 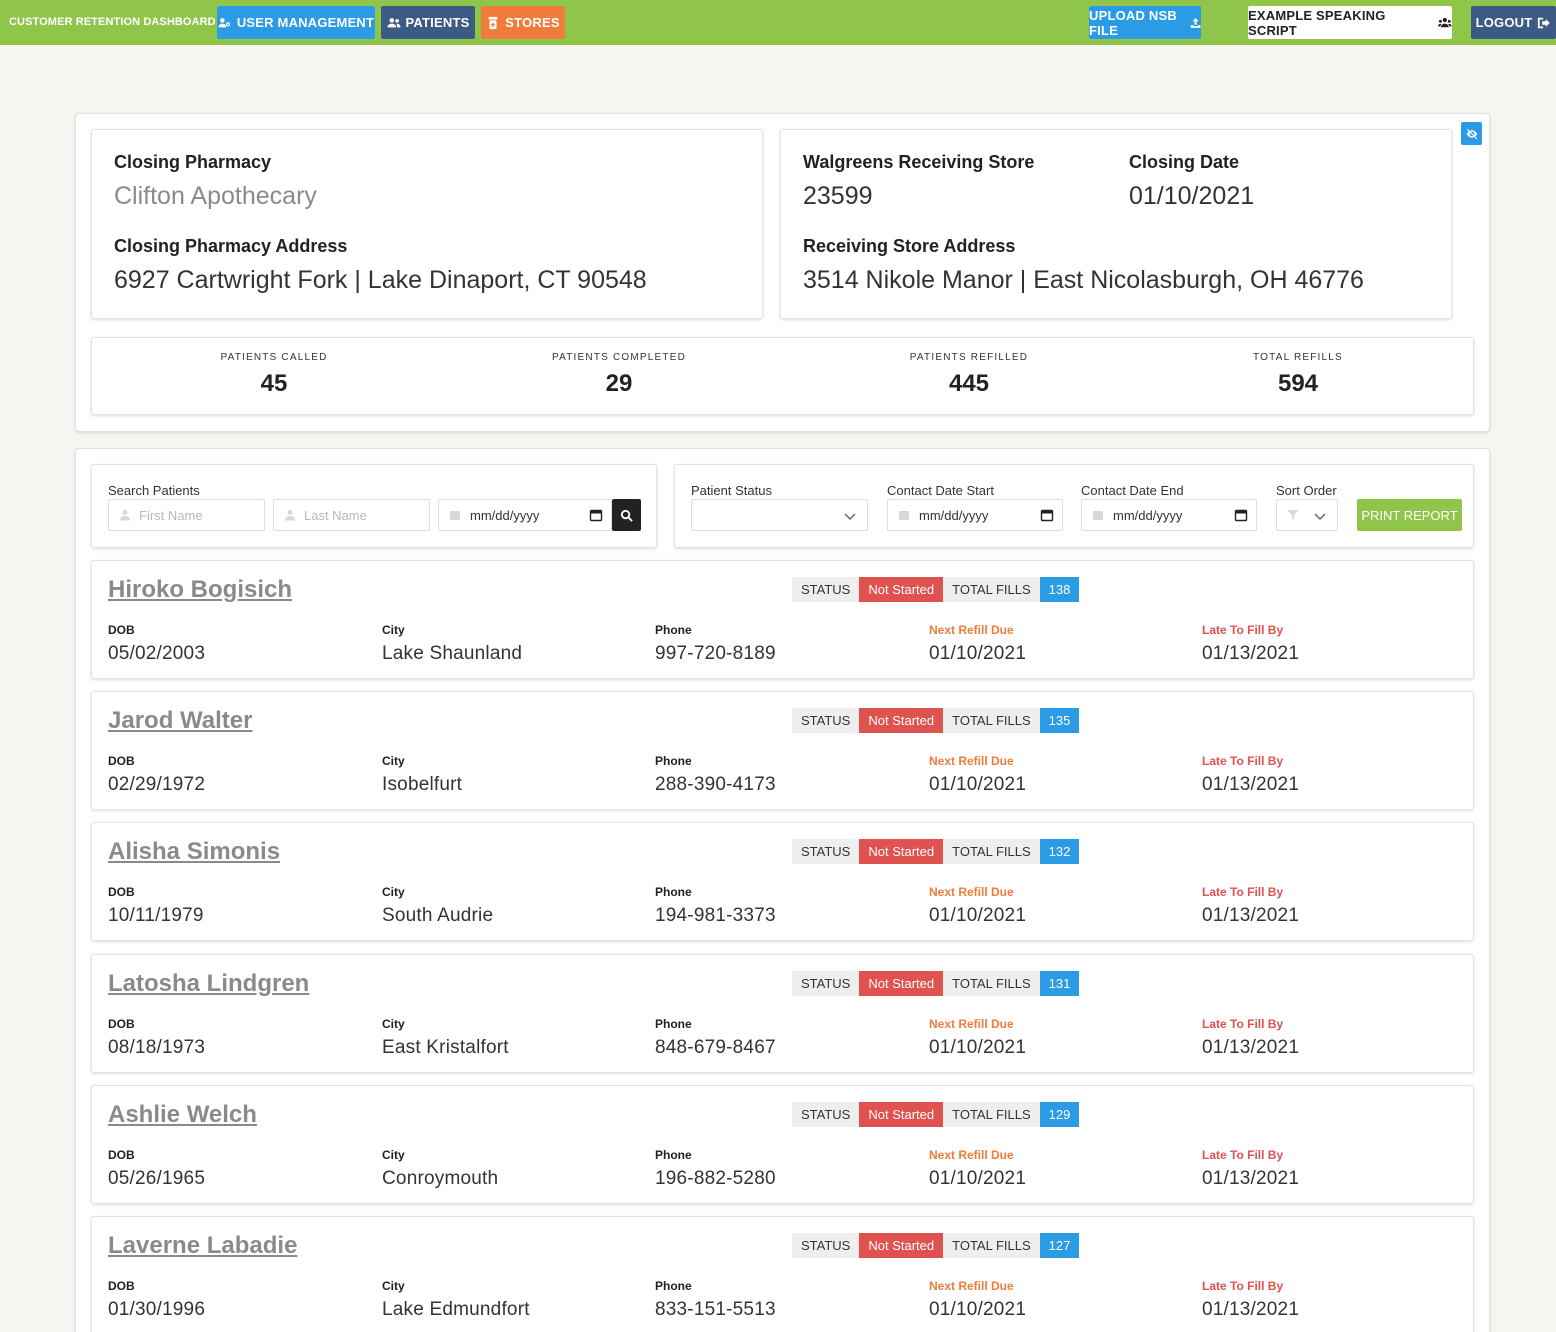 I want to click on print-report-button: PRINT REPORT, so click(x=1409, y=515).